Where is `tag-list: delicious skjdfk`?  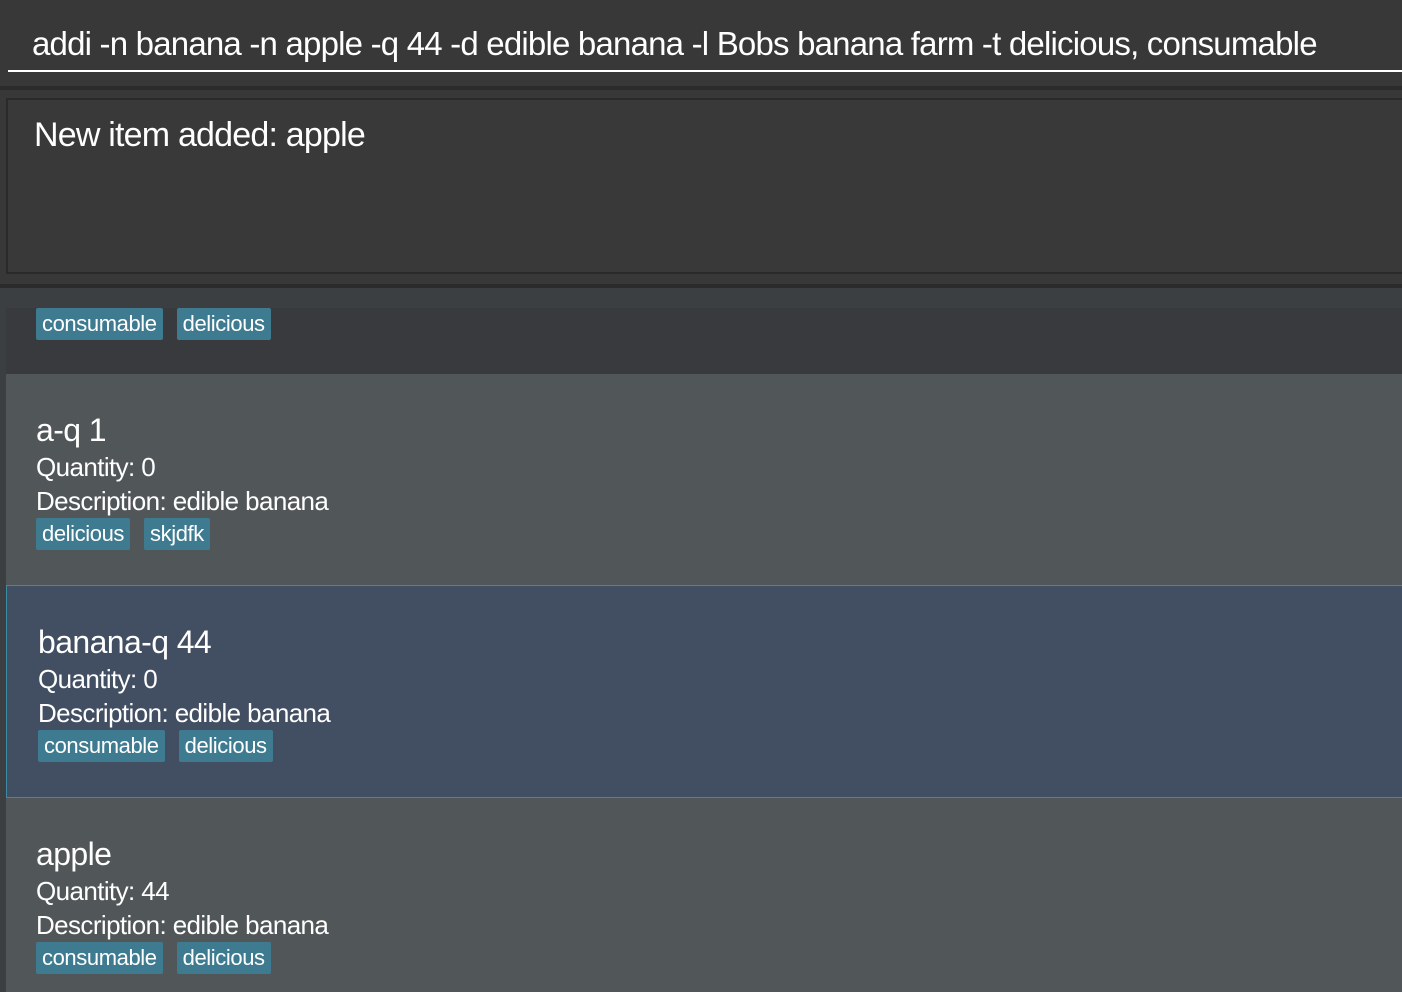 tag-list: delicious skjdfk is located at coordinates (123, 534).